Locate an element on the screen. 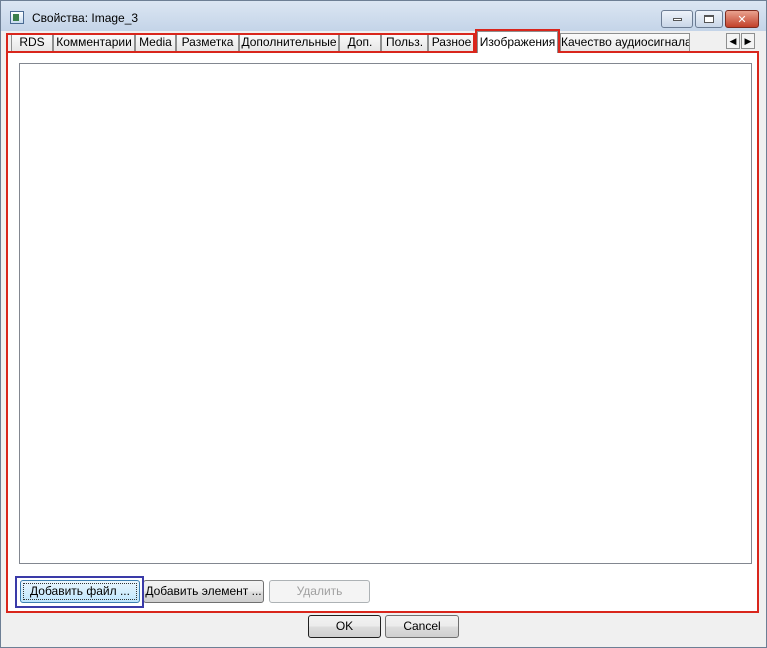 The image size is (767, 648). maximize-button is located at coordinates (709, 19).